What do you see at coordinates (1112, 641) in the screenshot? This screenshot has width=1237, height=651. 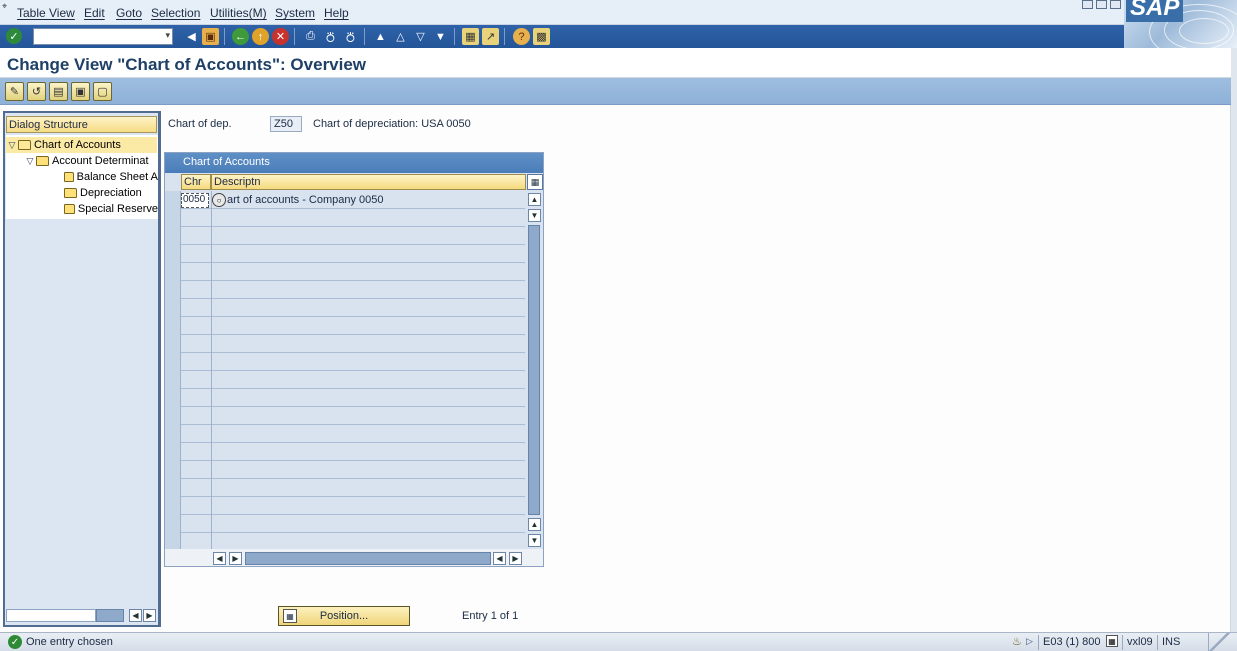 I see `server-list-icon: ▦` at bounding box center [1112, 641].